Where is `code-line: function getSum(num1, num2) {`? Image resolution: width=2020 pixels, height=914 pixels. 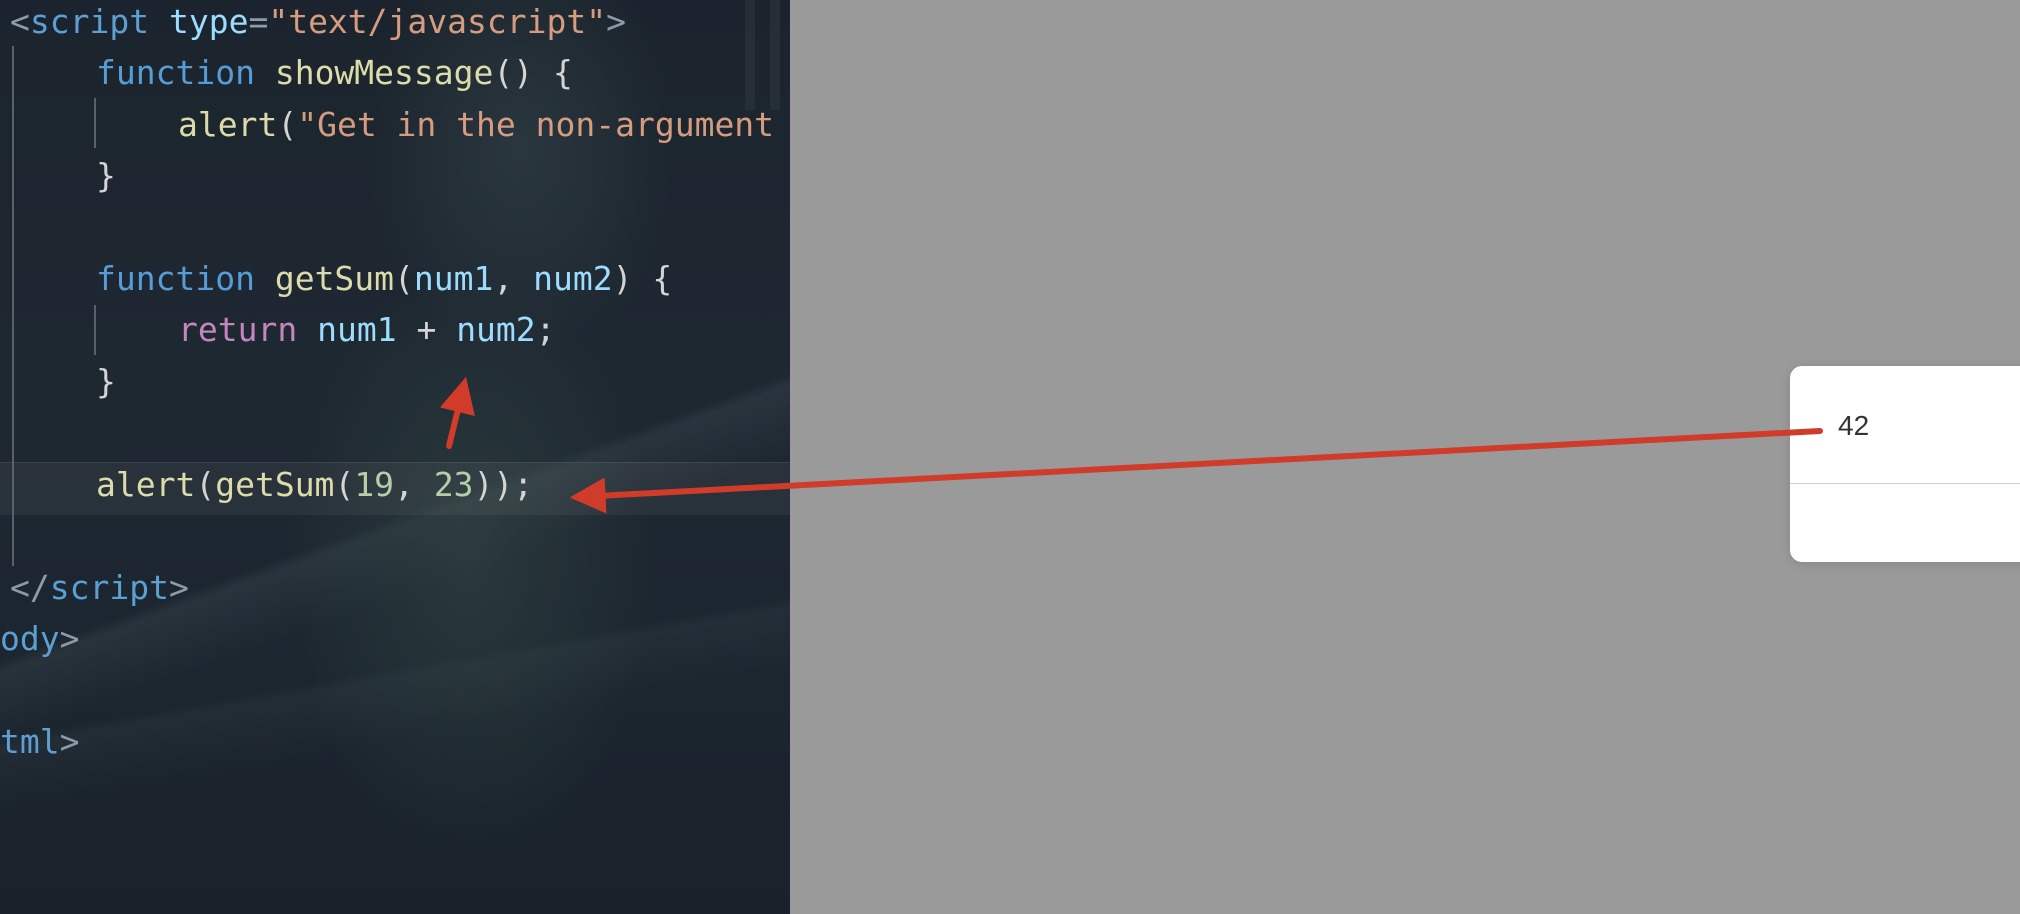
code-line: function getSum(num1, num2) { is located at coordinates (384, 279).